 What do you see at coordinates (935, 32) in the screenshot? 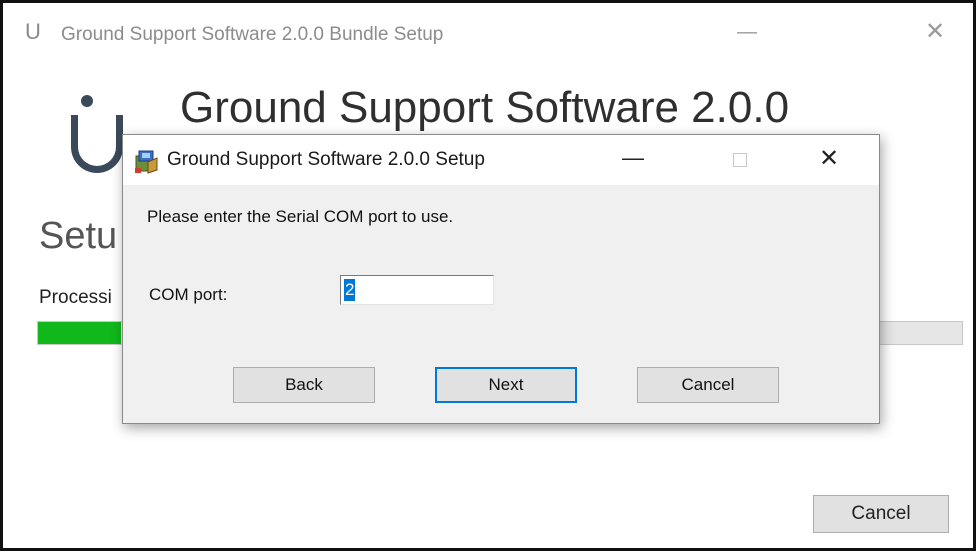
I see `close-button: ✕` at bounding box center [935, 32].